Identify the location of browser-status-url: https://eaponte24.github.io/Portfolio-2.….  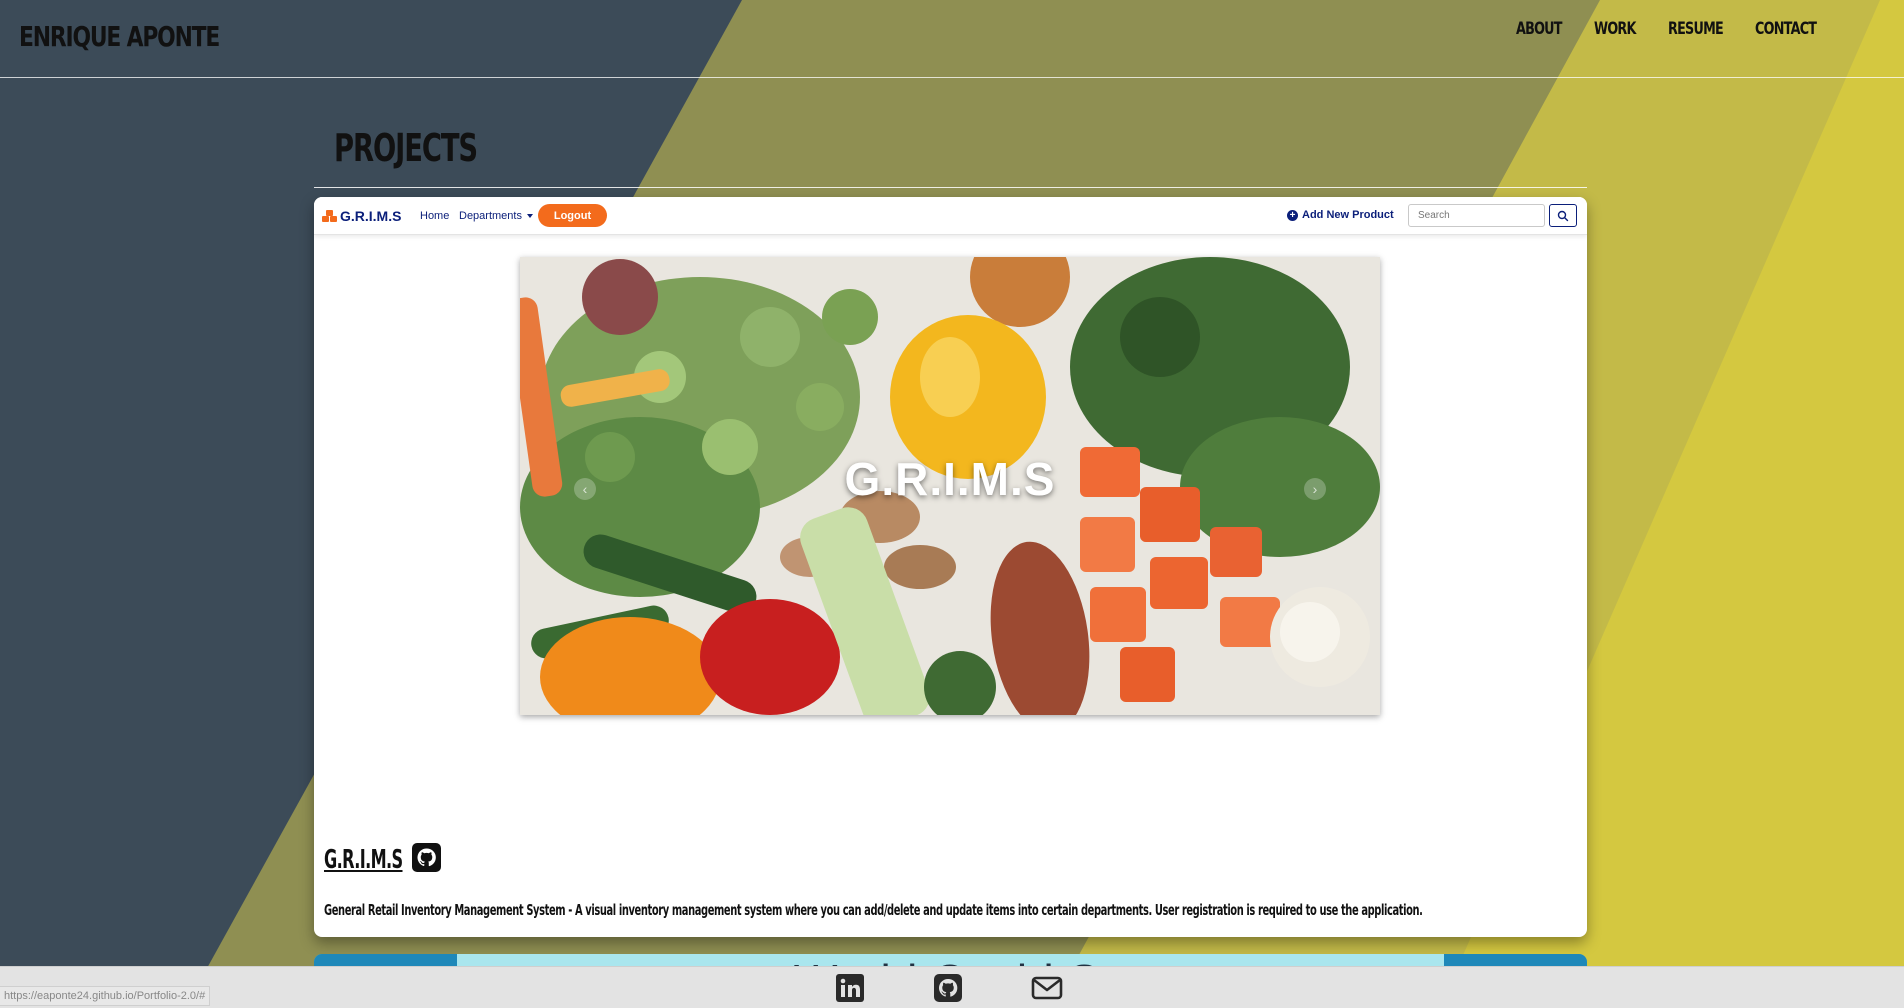
(105, 996).